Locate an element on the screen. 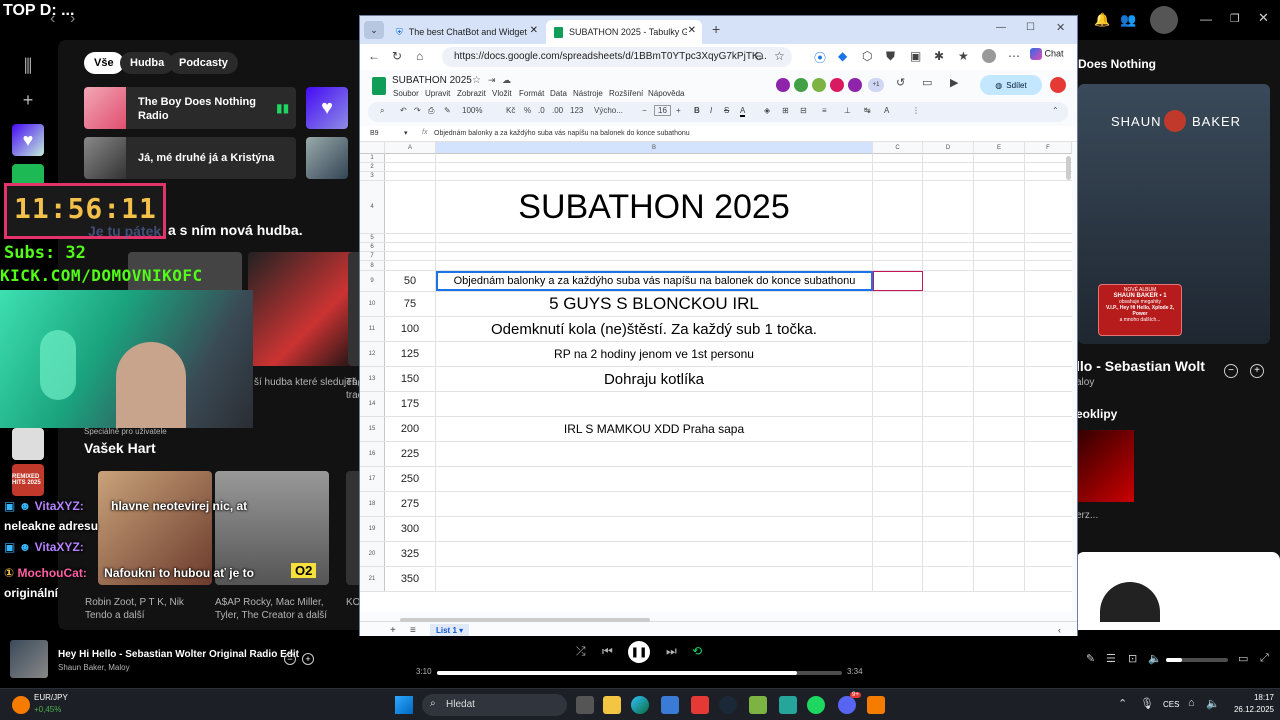 Image resolution: width=1280 pixels, height=720 pixels. decrease-decimal-button: .0 is located at coordinates (541, 110).